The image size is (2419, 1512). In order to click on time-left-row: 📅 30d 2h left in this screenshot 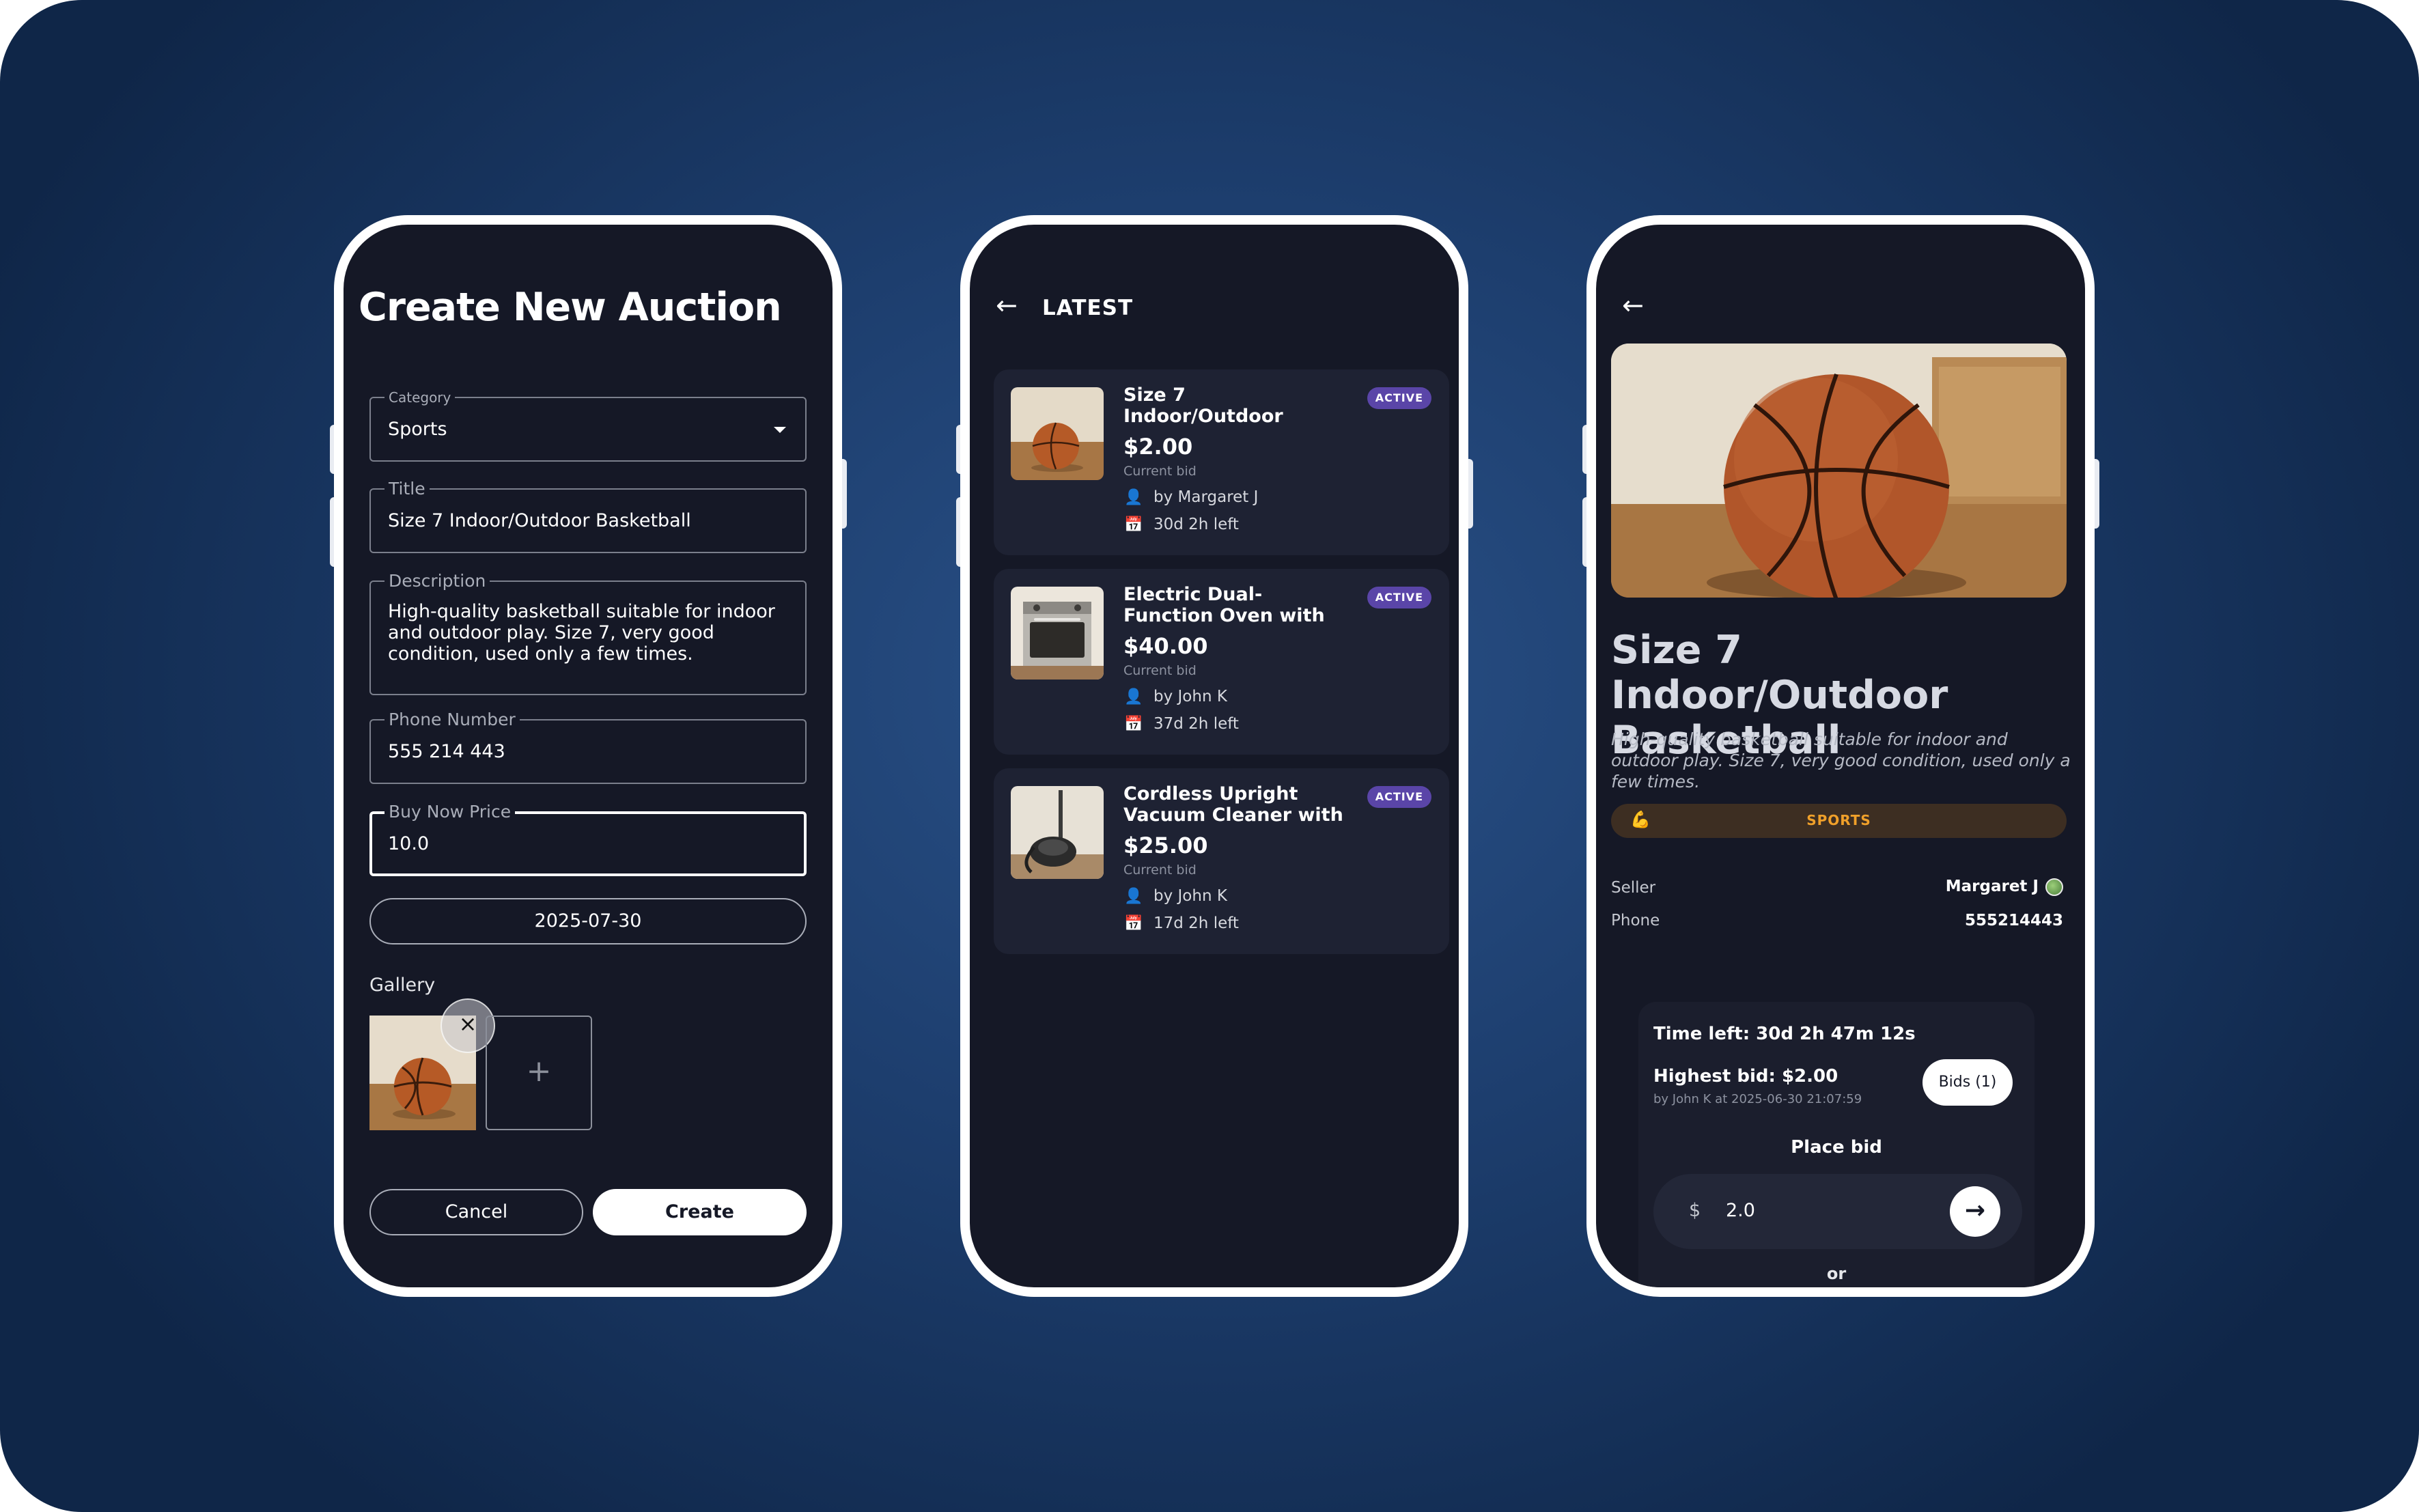, I will do `click(1181, 524)`.